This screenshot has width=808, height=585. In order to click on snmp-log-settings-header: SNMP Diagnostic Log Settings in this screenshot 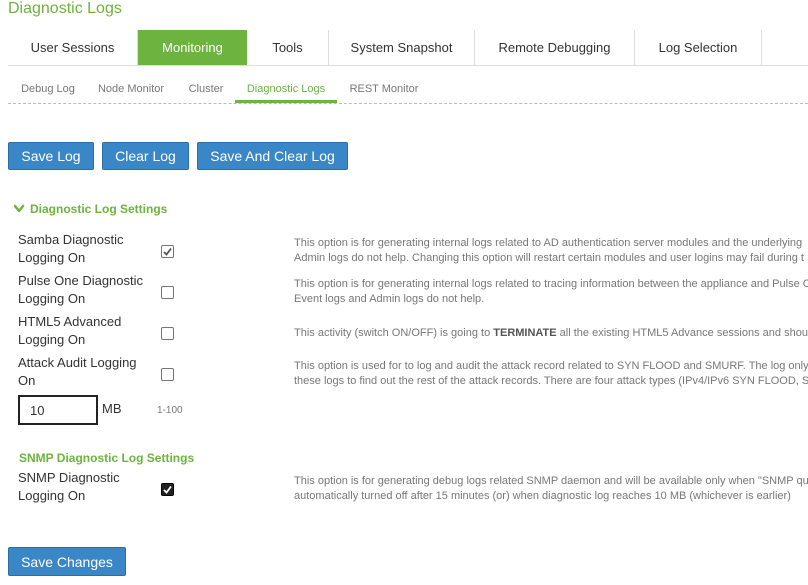, I will do `click(107, 458)`.